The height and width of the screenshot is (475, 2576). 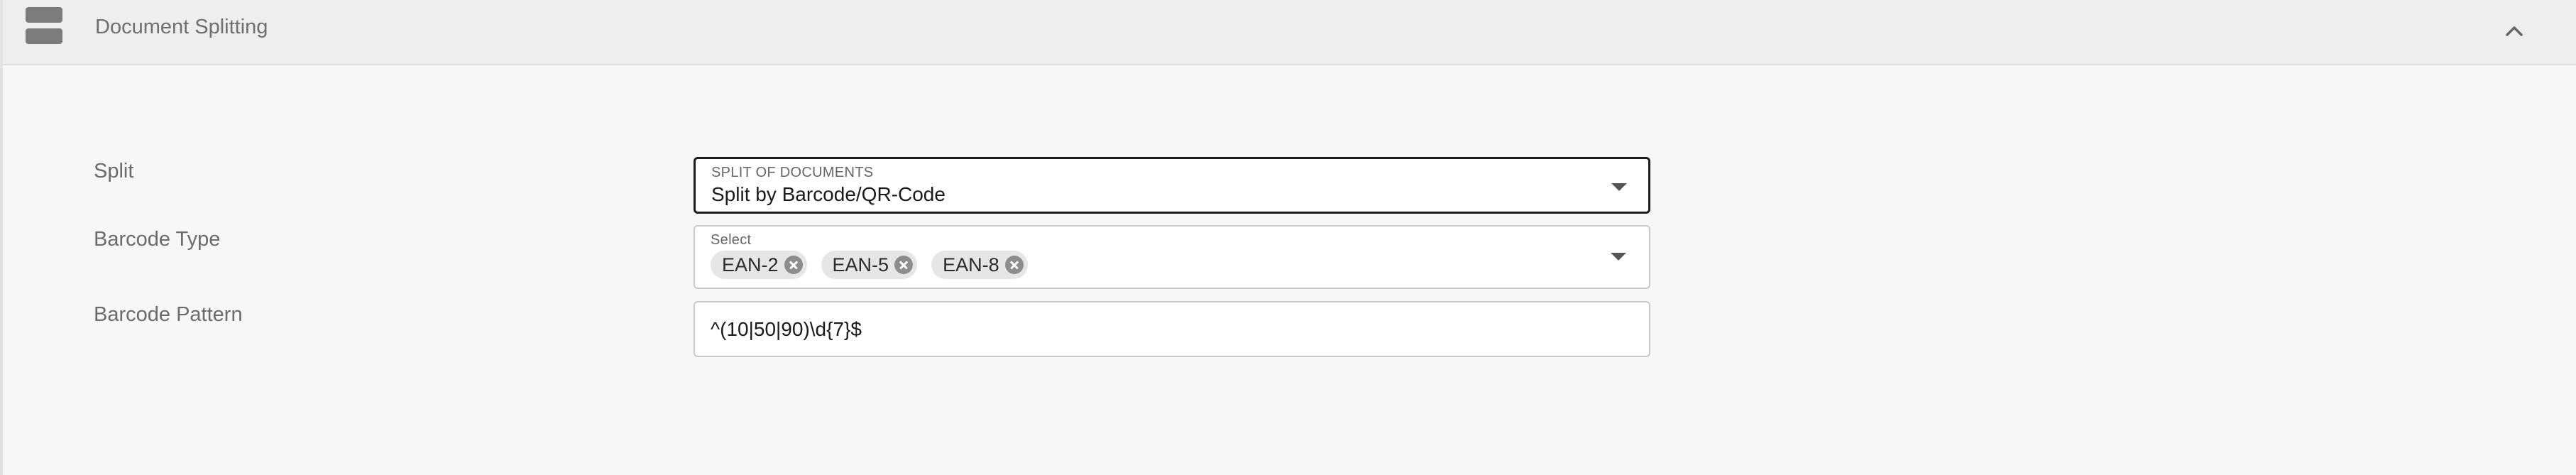 I want to click on barcode-pattern-input: ^(10|50|90)\d{7}$, so click(x=1172, y=329).